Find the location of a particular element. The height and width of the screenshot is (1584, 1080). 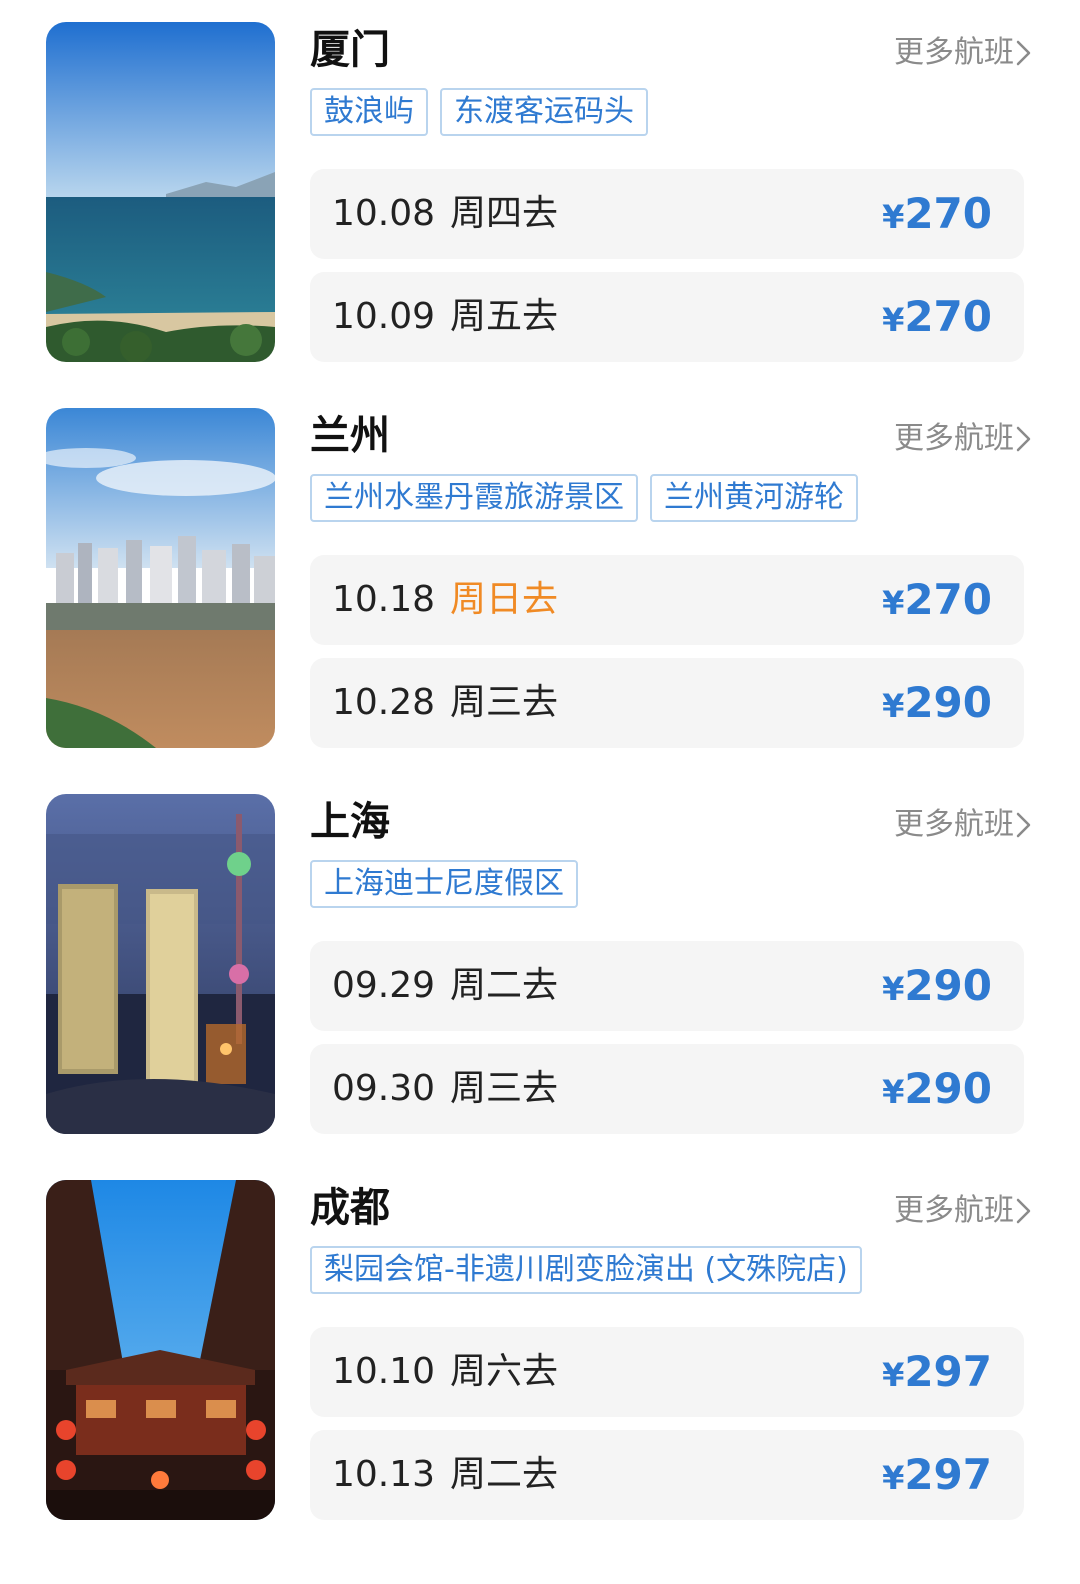

attraction-tag: 上海迪士尼度假区 is located at coordinates (444, 884).